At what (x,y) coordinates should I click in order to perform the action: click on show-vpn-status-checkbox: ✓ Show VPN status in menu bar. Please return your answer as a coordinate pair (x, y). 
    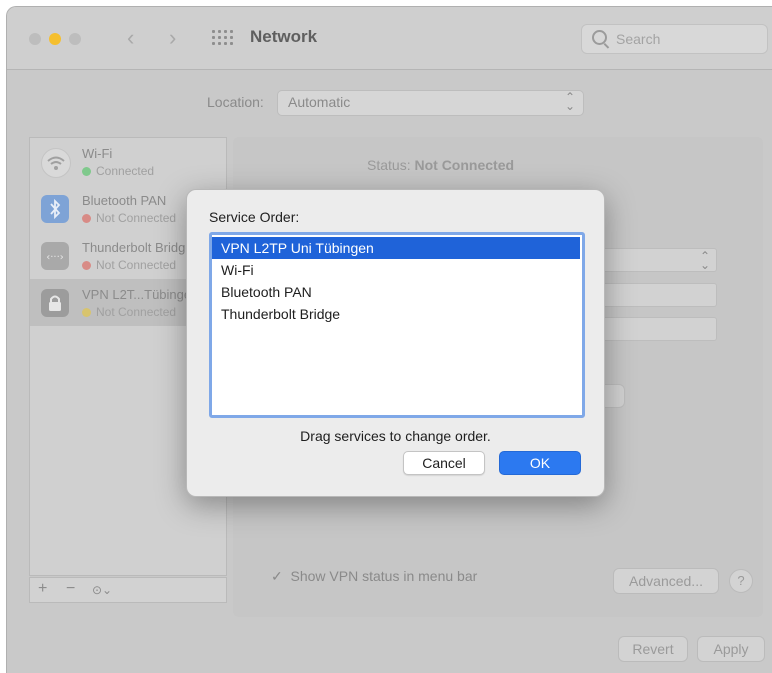
    Looking at the image, I should click on (374, 576).